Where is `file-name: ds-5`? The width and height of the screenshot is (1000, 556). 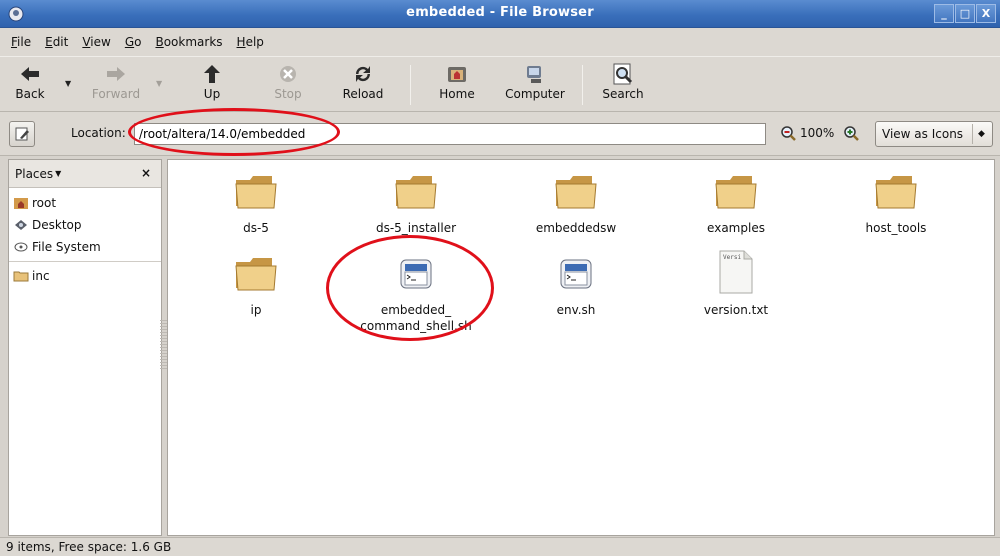 file-name: ds-5 is located at coordinates (256, 228).